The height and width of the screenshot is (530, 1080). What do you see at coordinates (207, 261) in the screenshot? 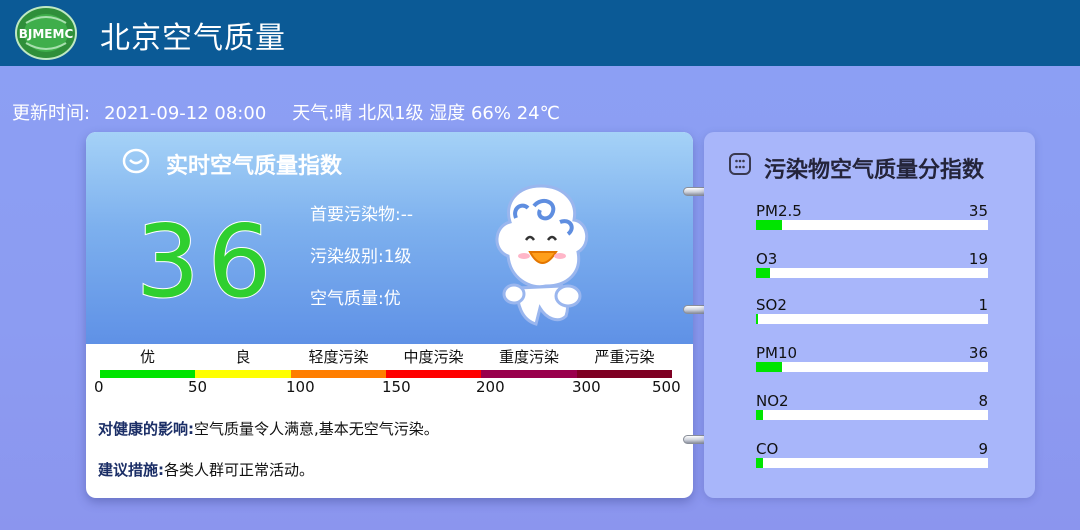
I see `aqi-value: 36` at bounding box center [207, 261].